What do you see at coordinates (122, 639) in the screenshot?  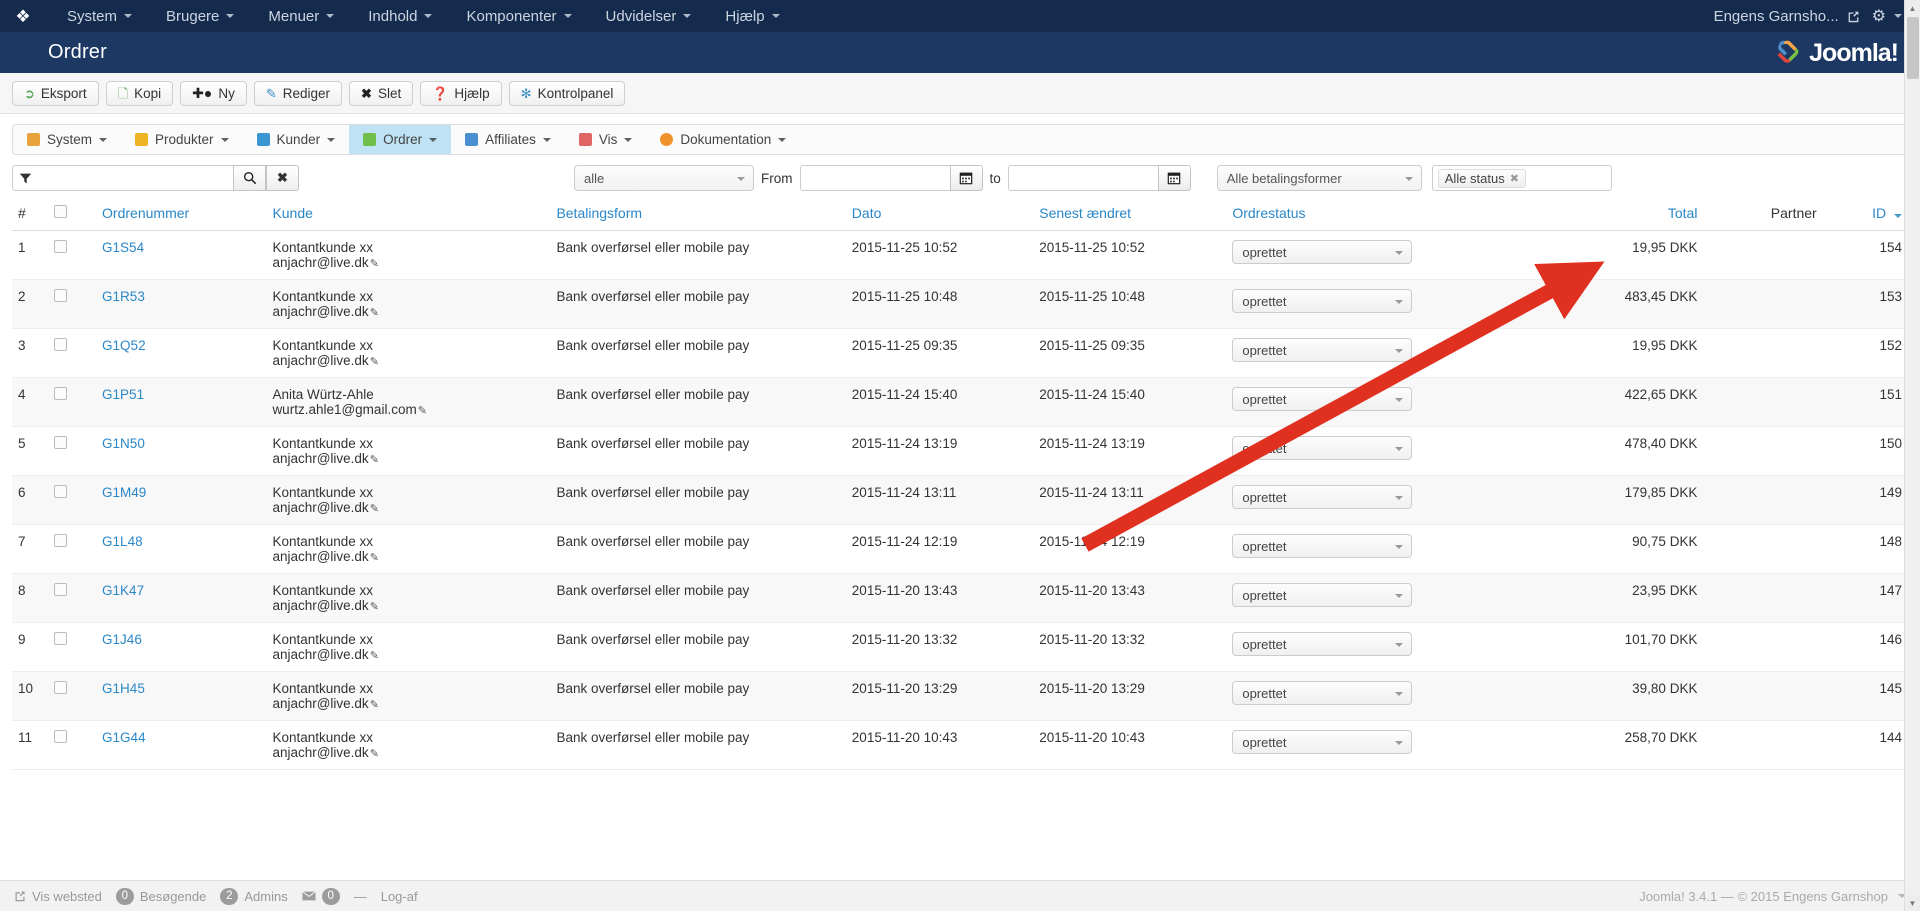 I see `order-link: G1J46` at bounding box center [122, 639].